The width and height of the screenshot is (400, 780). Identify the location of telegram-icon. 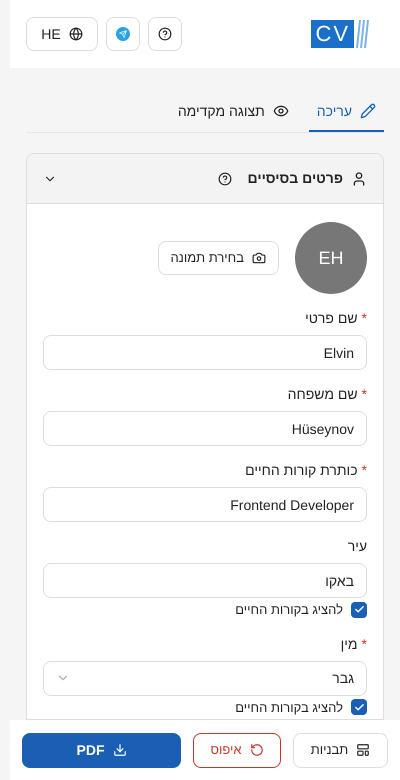
(123, 34).